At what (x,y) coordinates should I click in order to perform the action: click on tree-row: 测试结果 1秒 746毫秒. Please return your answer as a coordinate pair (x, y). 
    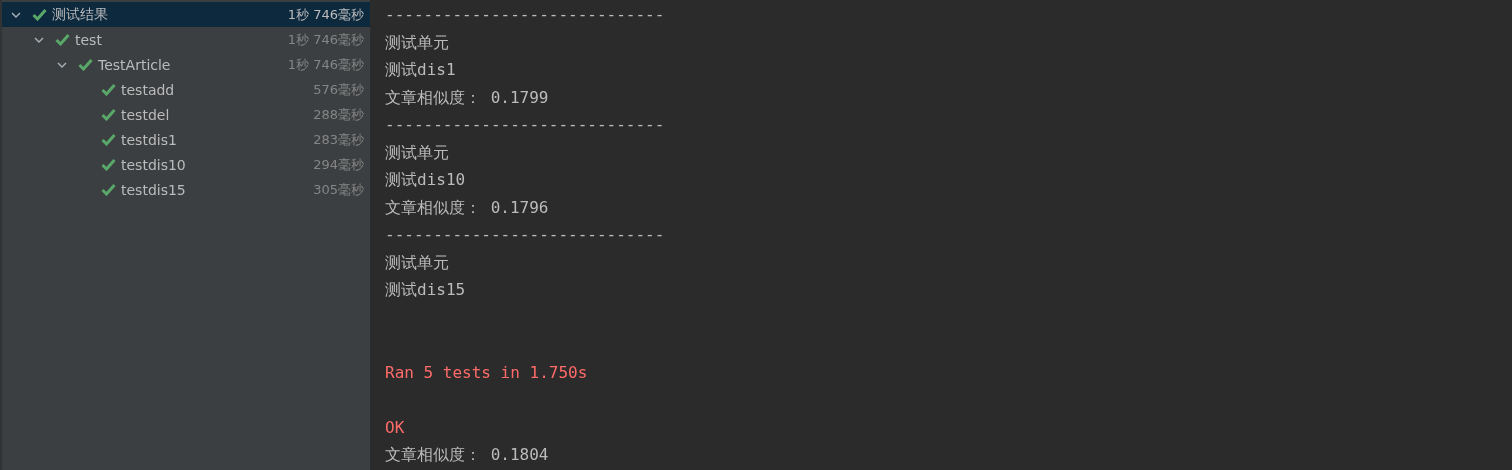
    Looking at the image, I should click on (186, 14).